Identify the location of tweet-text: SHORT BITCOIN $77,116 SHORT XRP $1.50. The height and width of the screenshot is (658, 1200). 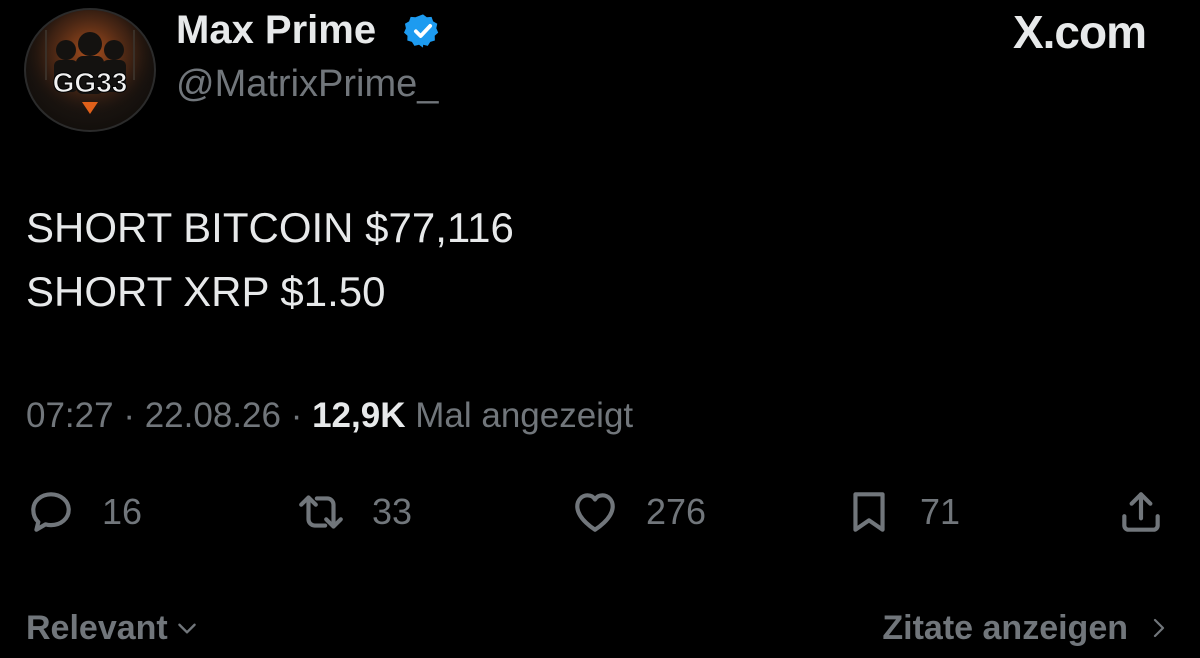
(270, 260).